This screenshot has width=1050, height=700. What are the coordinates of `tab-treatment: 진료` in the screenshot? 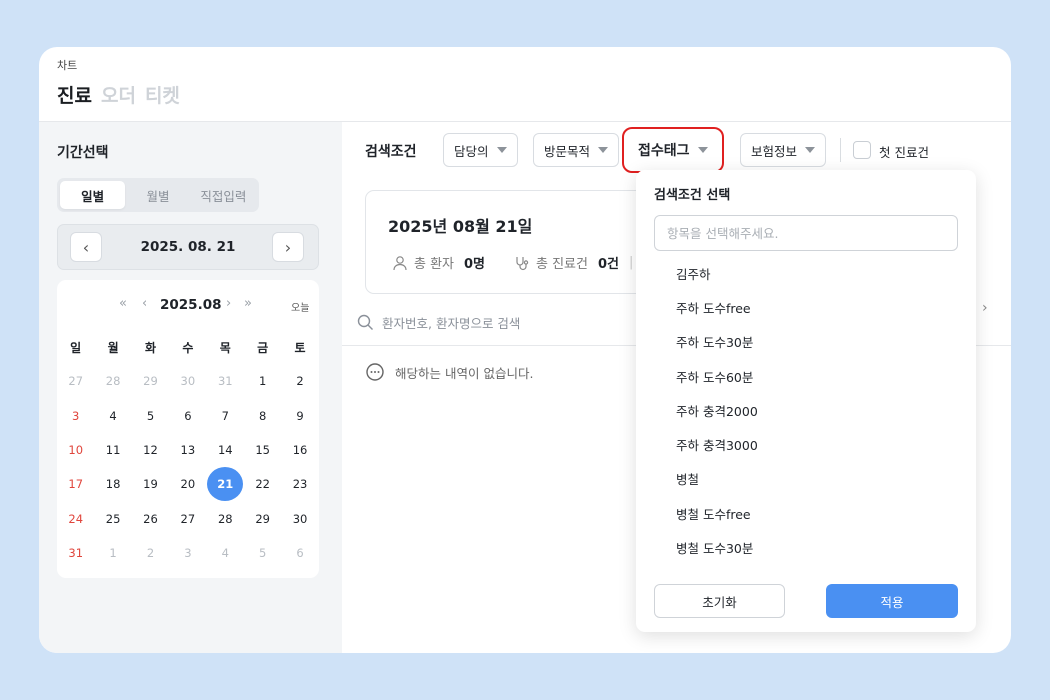 It's located at (74, 94).